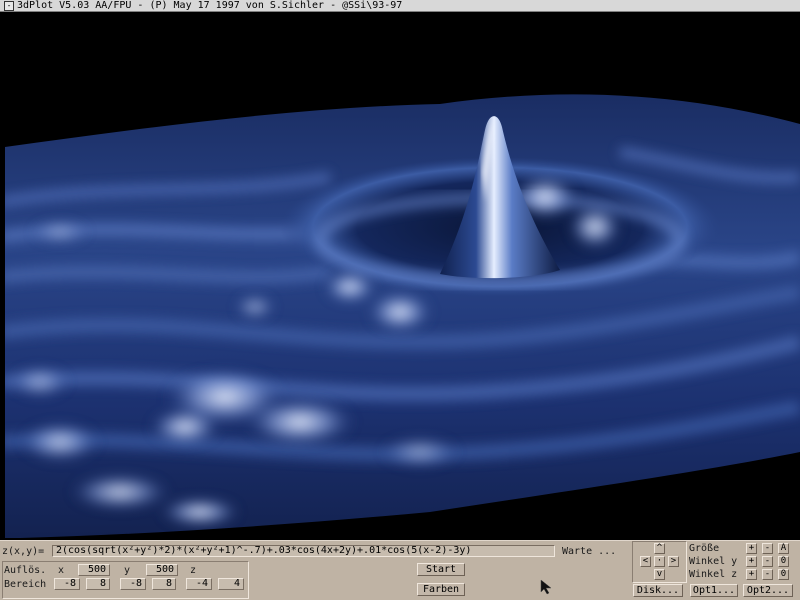  What do you see at coordinates (23, 551) in the screenshot?
I see `formula-label: z(x,y)=` at bounding box center [23, 551].